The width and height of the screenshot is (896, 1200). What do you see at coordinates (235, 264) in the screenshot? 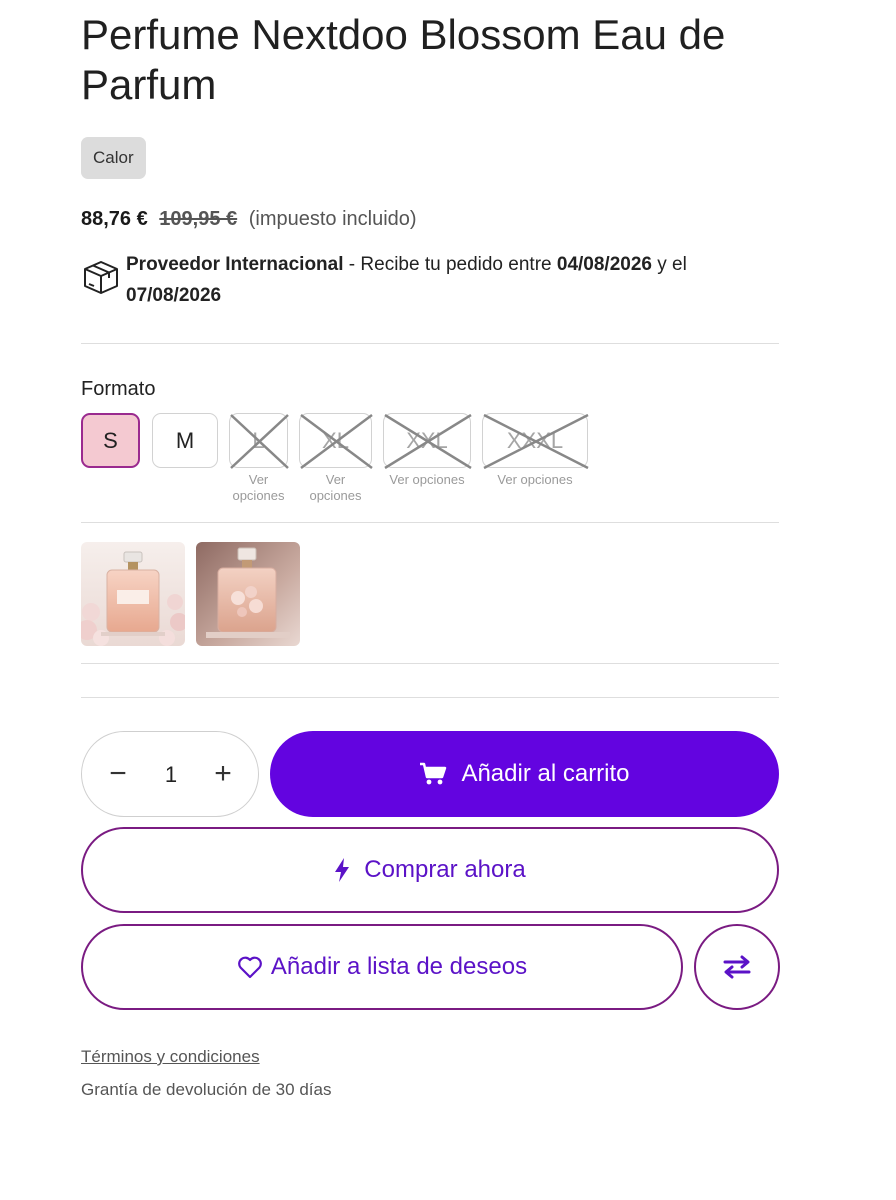
I see `shipping-provider: Proveedor Internacional` at bounding box center [235, 264].